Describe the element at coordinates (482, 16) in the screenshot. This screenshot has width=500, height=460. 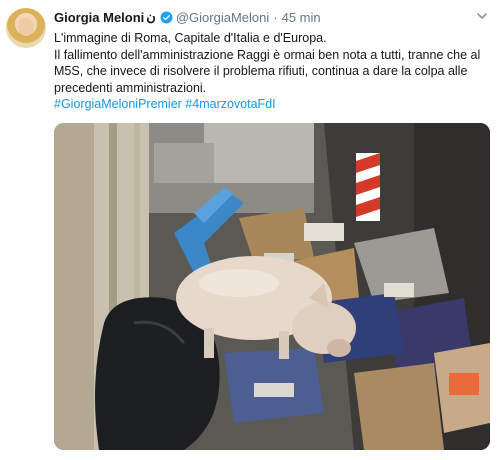
I see `chevron-down-icon` at that location.